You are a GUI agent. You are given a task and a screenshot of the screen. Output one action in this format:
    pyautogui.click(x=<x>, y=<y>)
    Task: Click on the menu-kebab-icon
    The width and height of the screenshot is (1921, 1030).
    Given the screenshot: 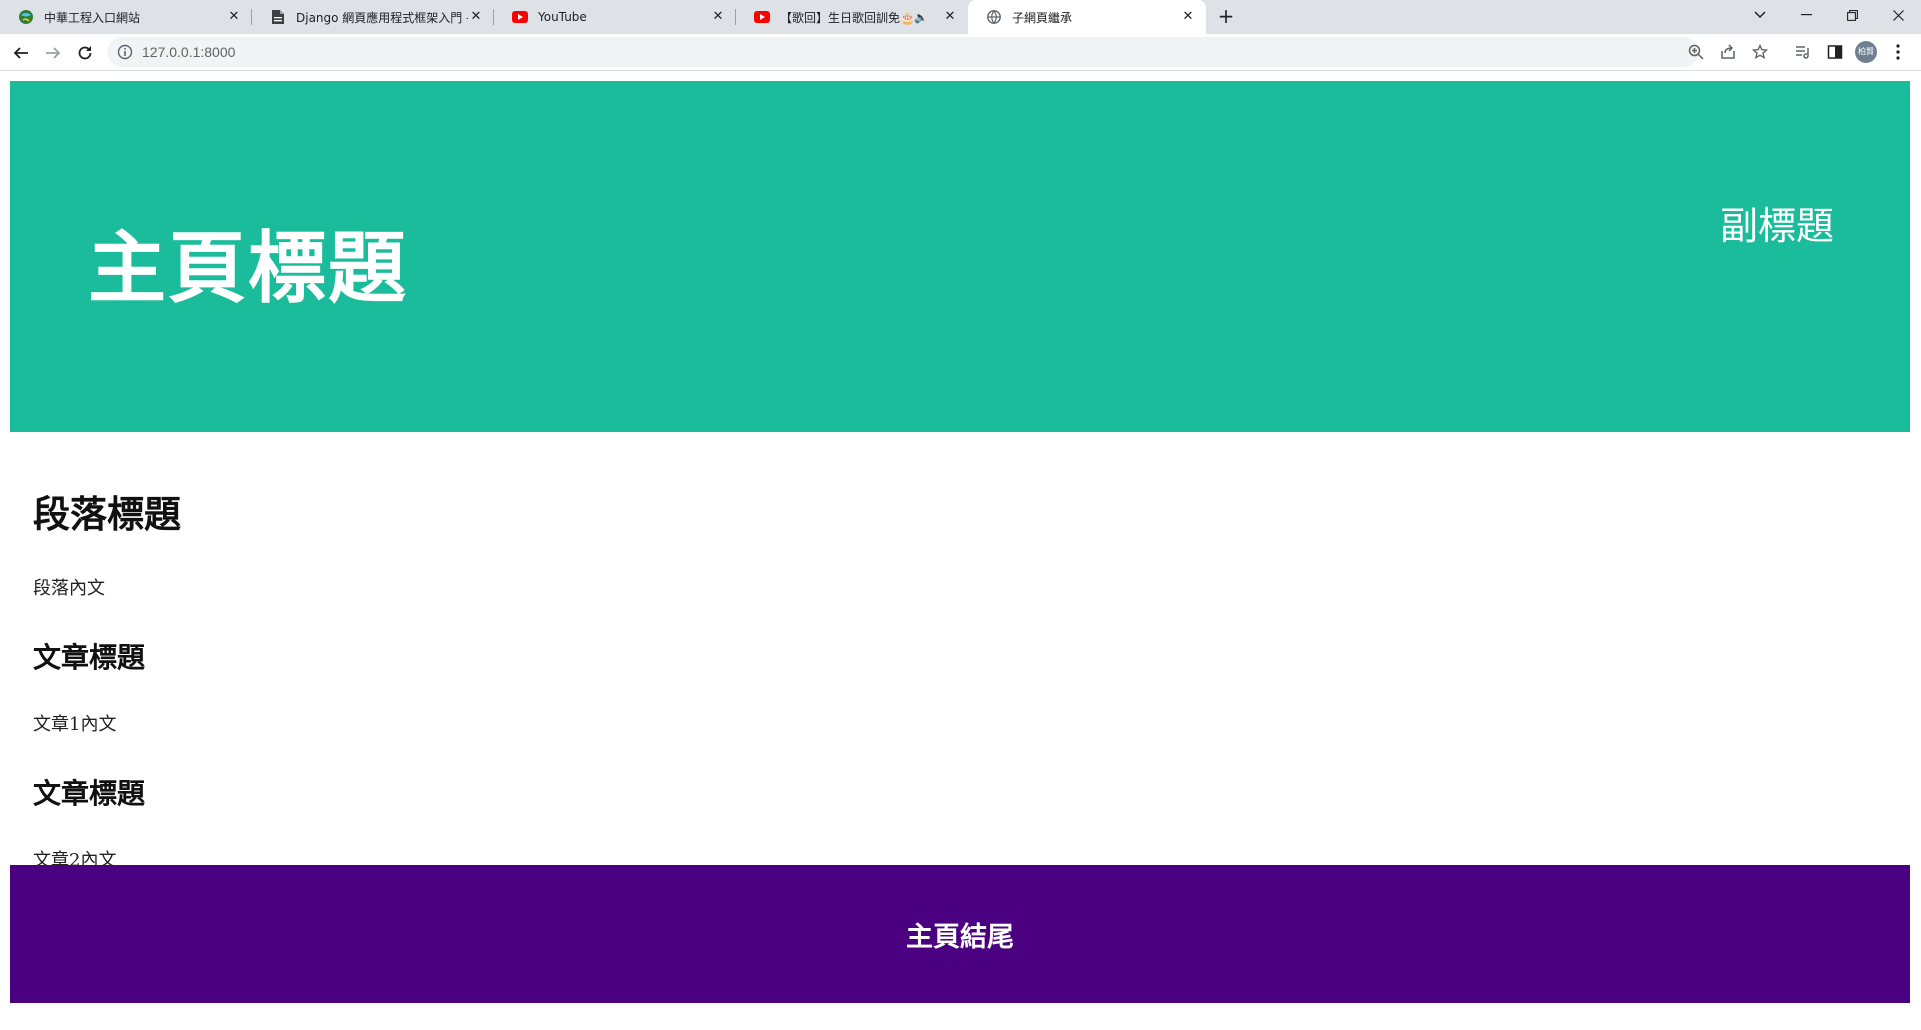 What is the action you would take?
    pyautogui.click(x=1898, y=52)
    